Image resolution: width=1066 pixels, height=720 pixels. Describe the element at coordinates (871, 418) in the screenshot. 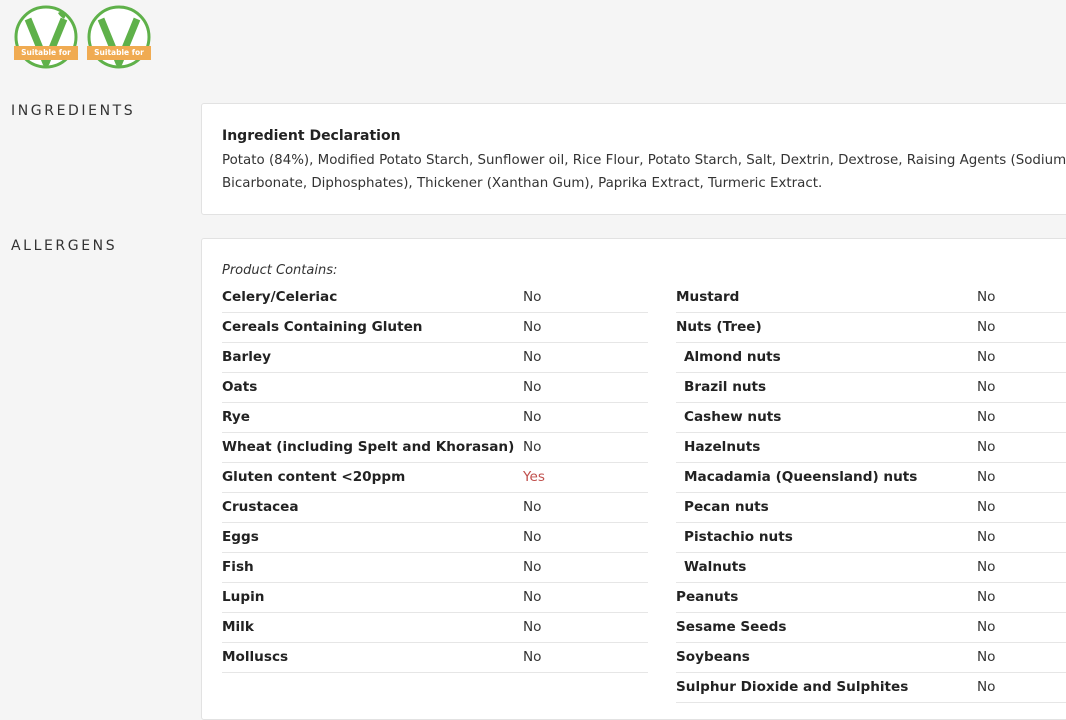

I see `allergen-row: Cashew nuts No` at that location.